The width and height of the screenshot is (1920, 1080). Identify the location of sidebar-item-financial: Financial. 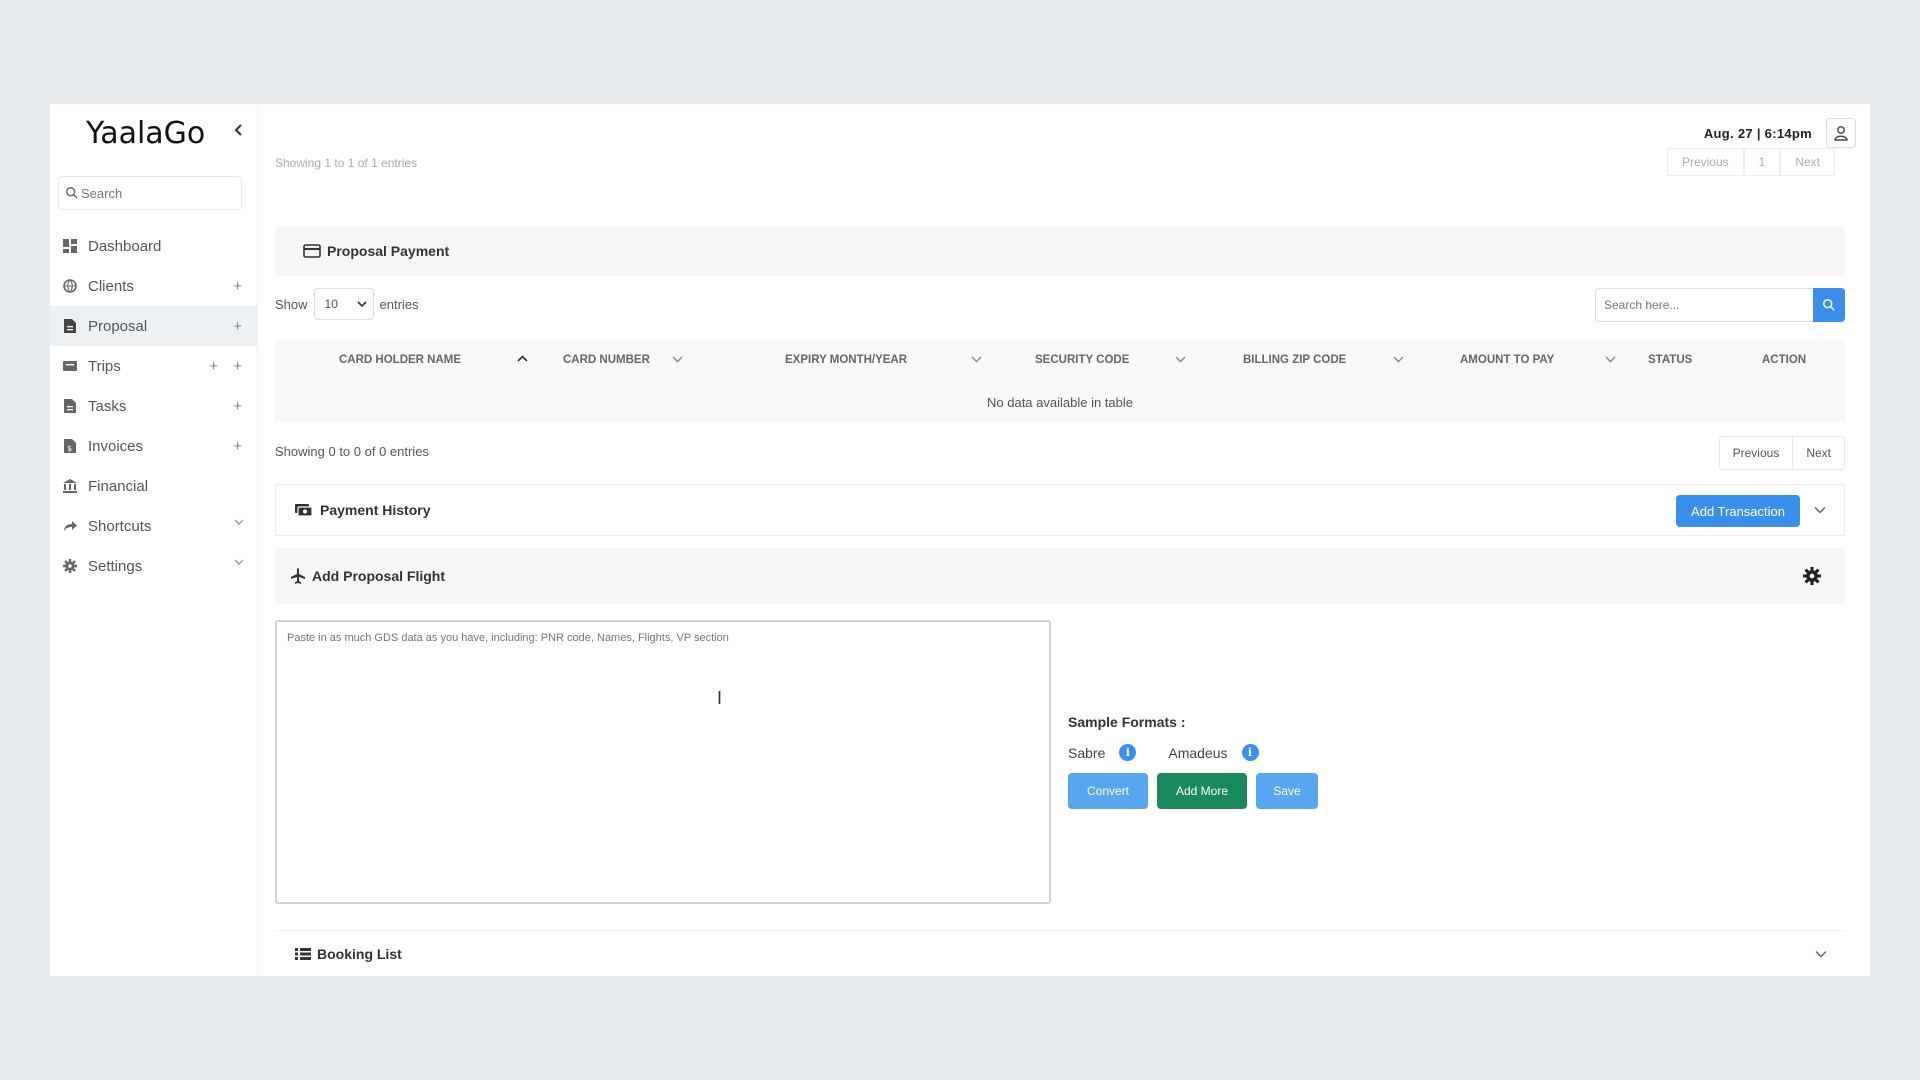
(154, 486).